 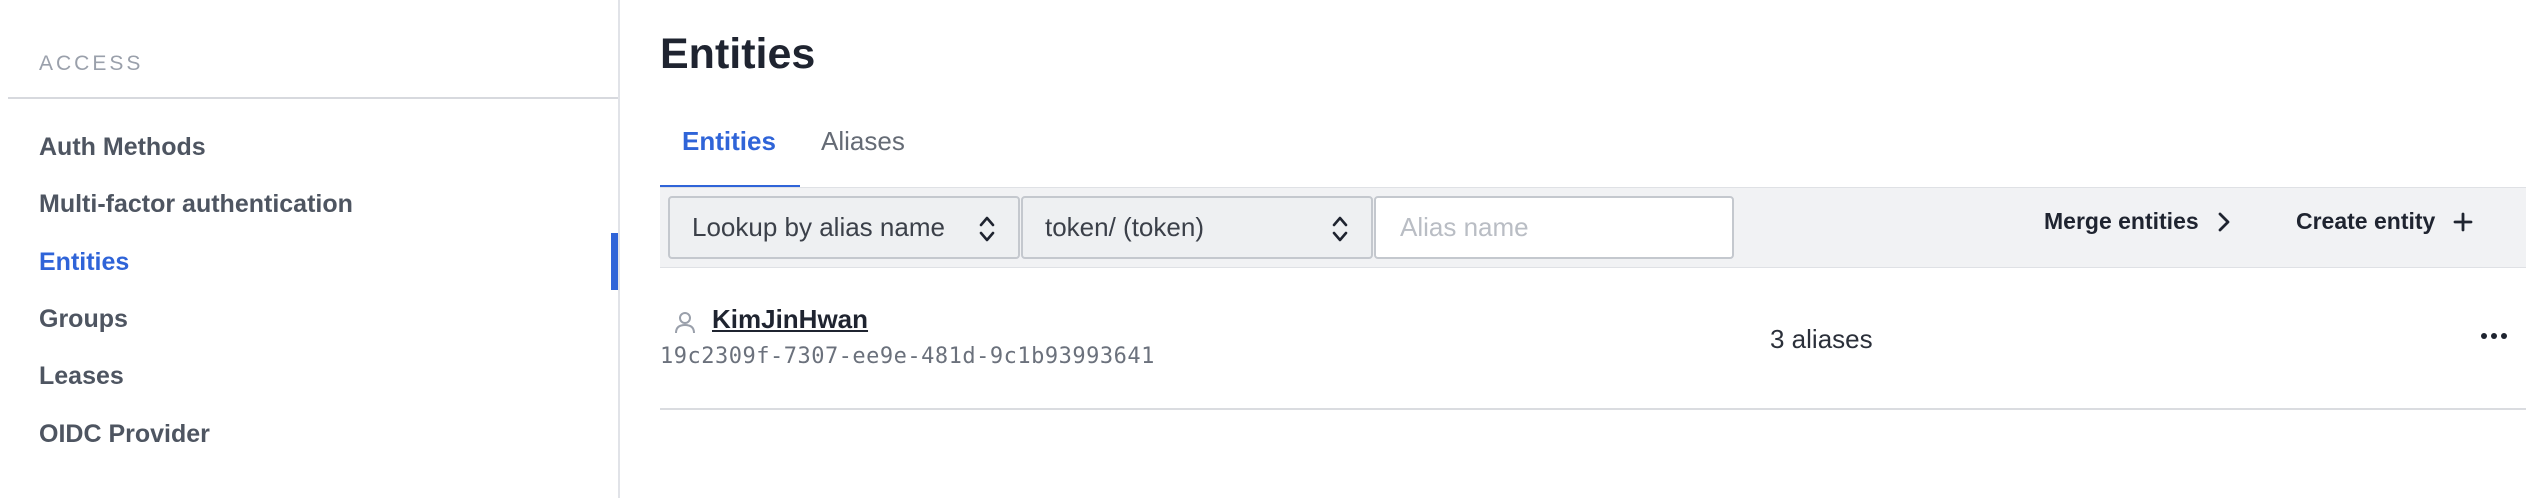 I want to click on sidebar-item-groups: Groups, so click(x=83, y=319).